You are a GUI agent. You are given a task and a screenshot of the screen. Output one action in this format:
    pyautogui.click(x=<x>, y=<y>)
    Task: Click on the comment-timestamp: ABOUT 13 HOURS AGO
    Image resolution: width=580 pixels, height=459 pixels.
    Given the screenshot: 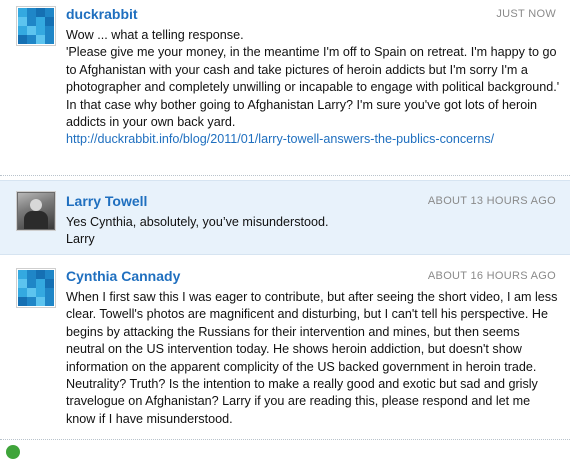 What is the action you would take?
    pyautogui.click(x=491, y=201)
    